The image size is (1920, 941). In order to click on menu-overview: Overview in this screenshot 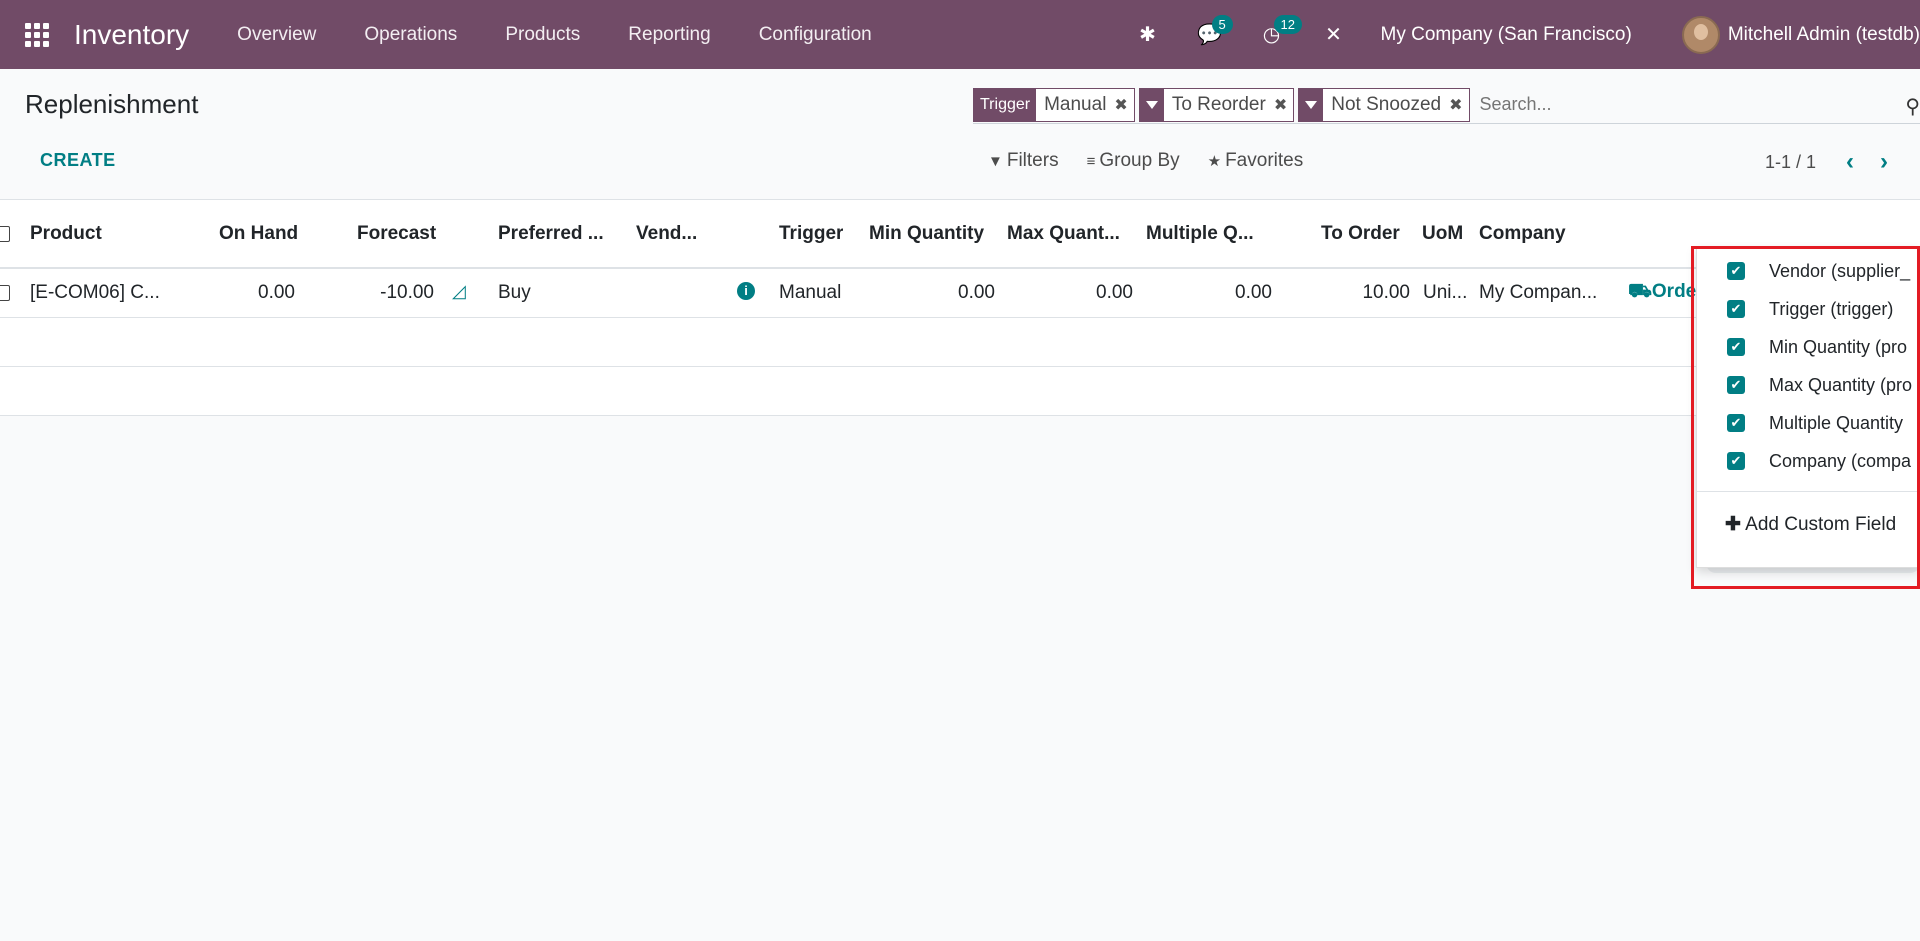, I will do `click(276, 35)`.